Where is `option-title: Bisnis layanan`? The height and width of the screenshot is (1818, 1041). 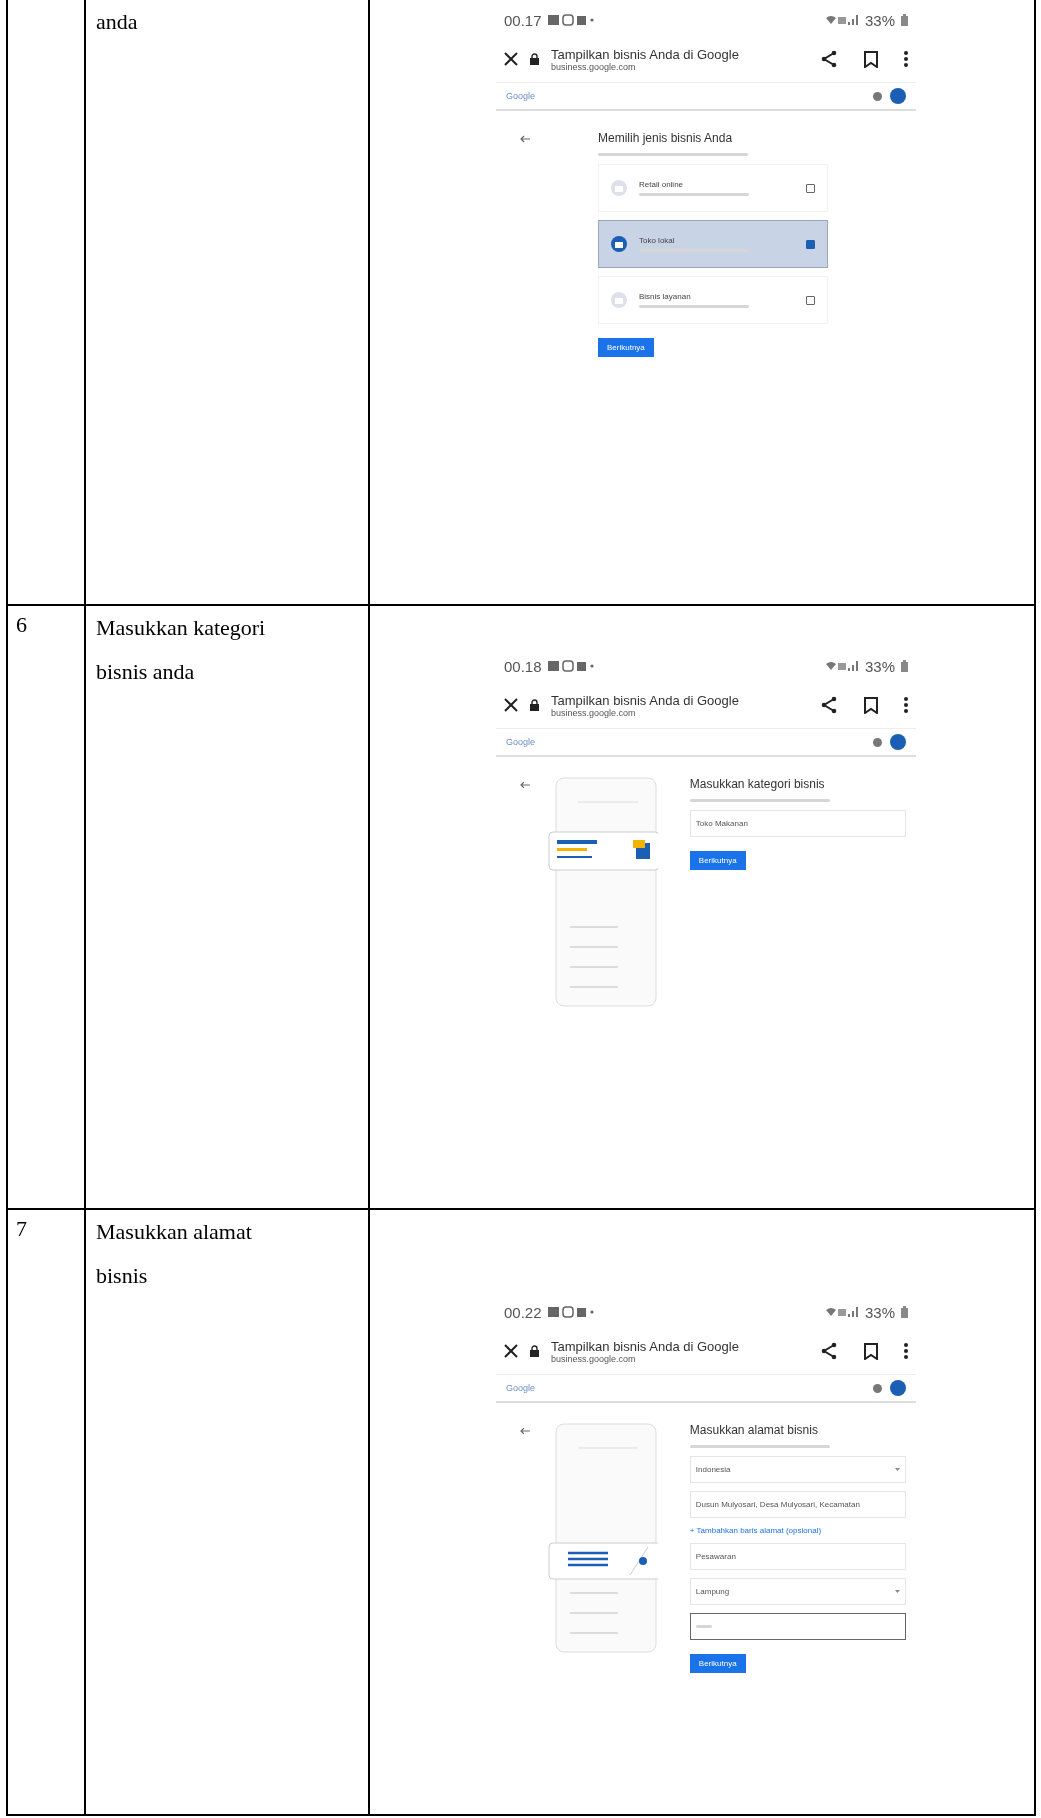
option-title: Bisnis layanan is located at coordinates (665, 296).